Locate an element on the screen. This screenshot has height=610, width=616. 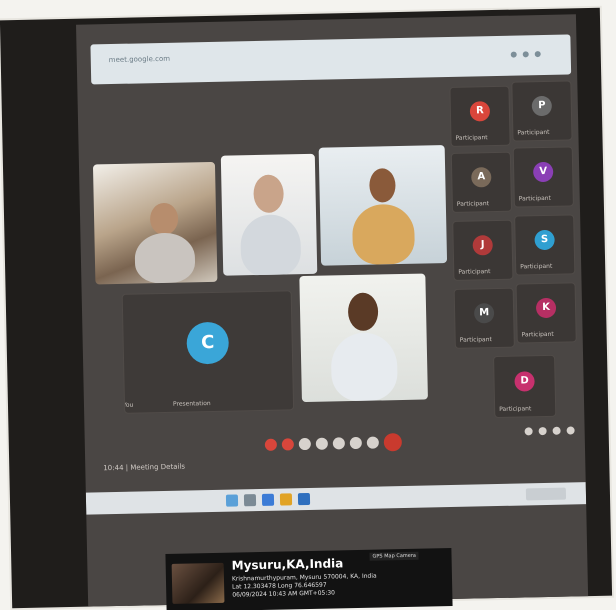
camera-off-icon is located at coordinates (287, 444).